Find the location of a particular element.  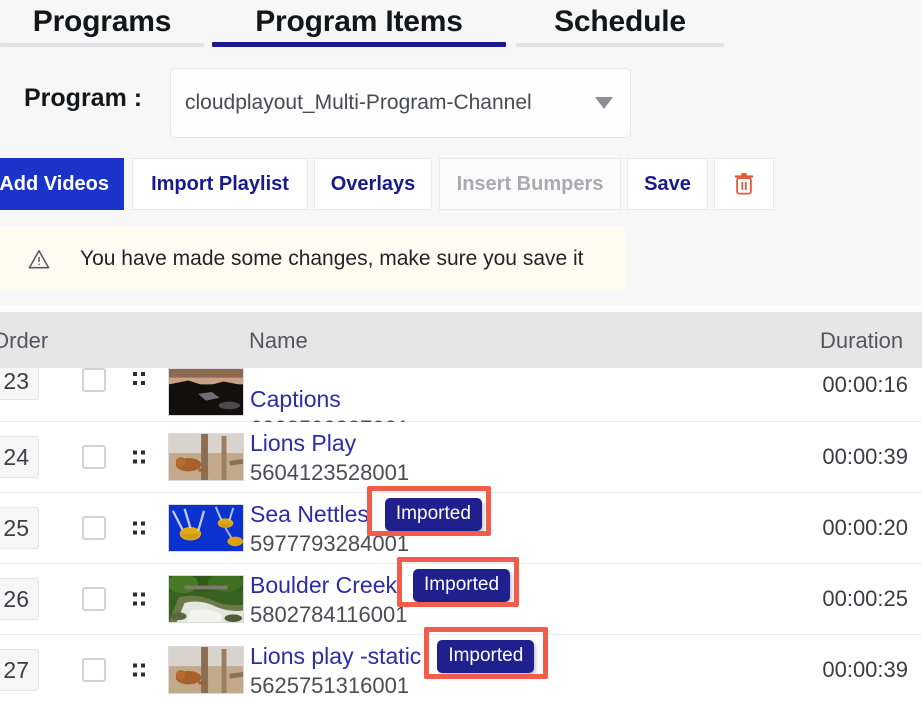

video-duration: 00:00:16 is located at coordinates (865, 384).